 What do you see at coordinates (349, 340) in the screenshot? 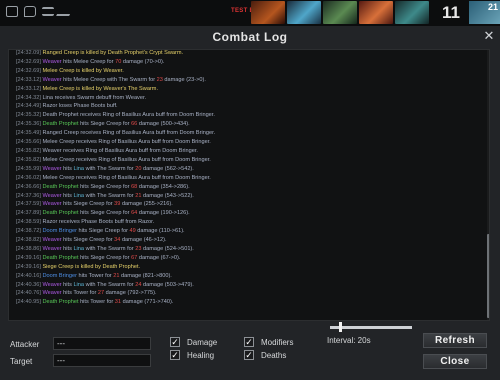
I see `interval-label: Interval: 20s` at bounding box center [349, 340].